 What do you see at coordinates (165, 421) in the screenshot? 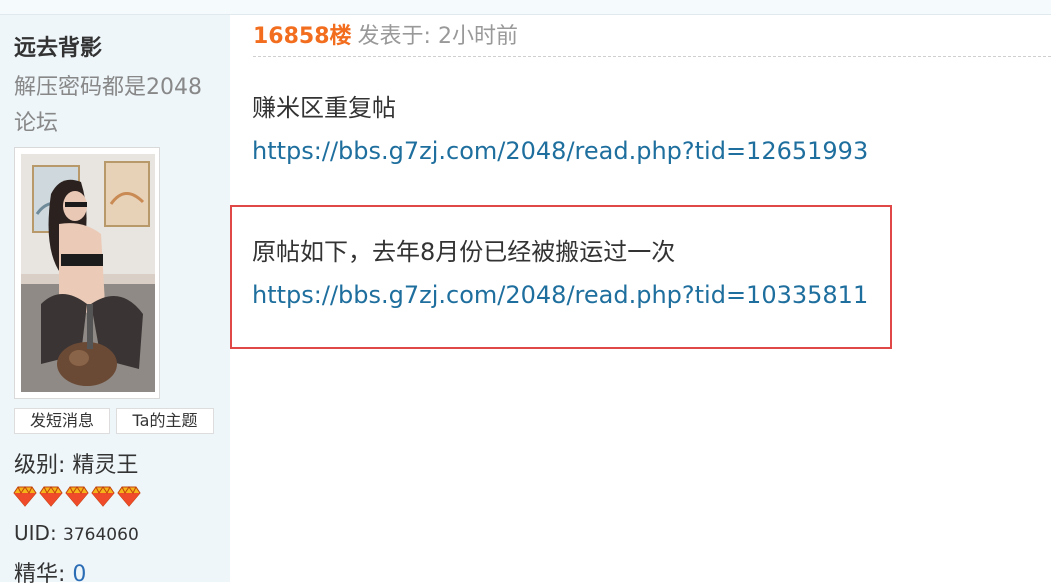
I see `user-topics-button: Ta的主题` at bounding box center [165, 421].